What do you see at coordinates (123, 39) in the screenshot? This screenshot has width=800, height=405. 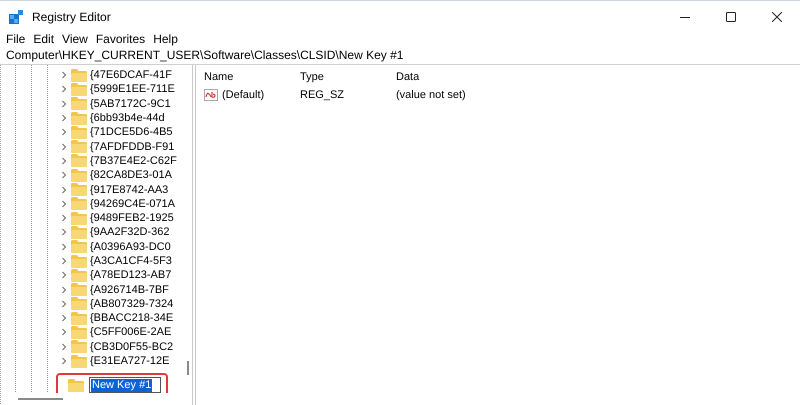 I see `menu-item: Favorites` at bounding box center [123, 39].